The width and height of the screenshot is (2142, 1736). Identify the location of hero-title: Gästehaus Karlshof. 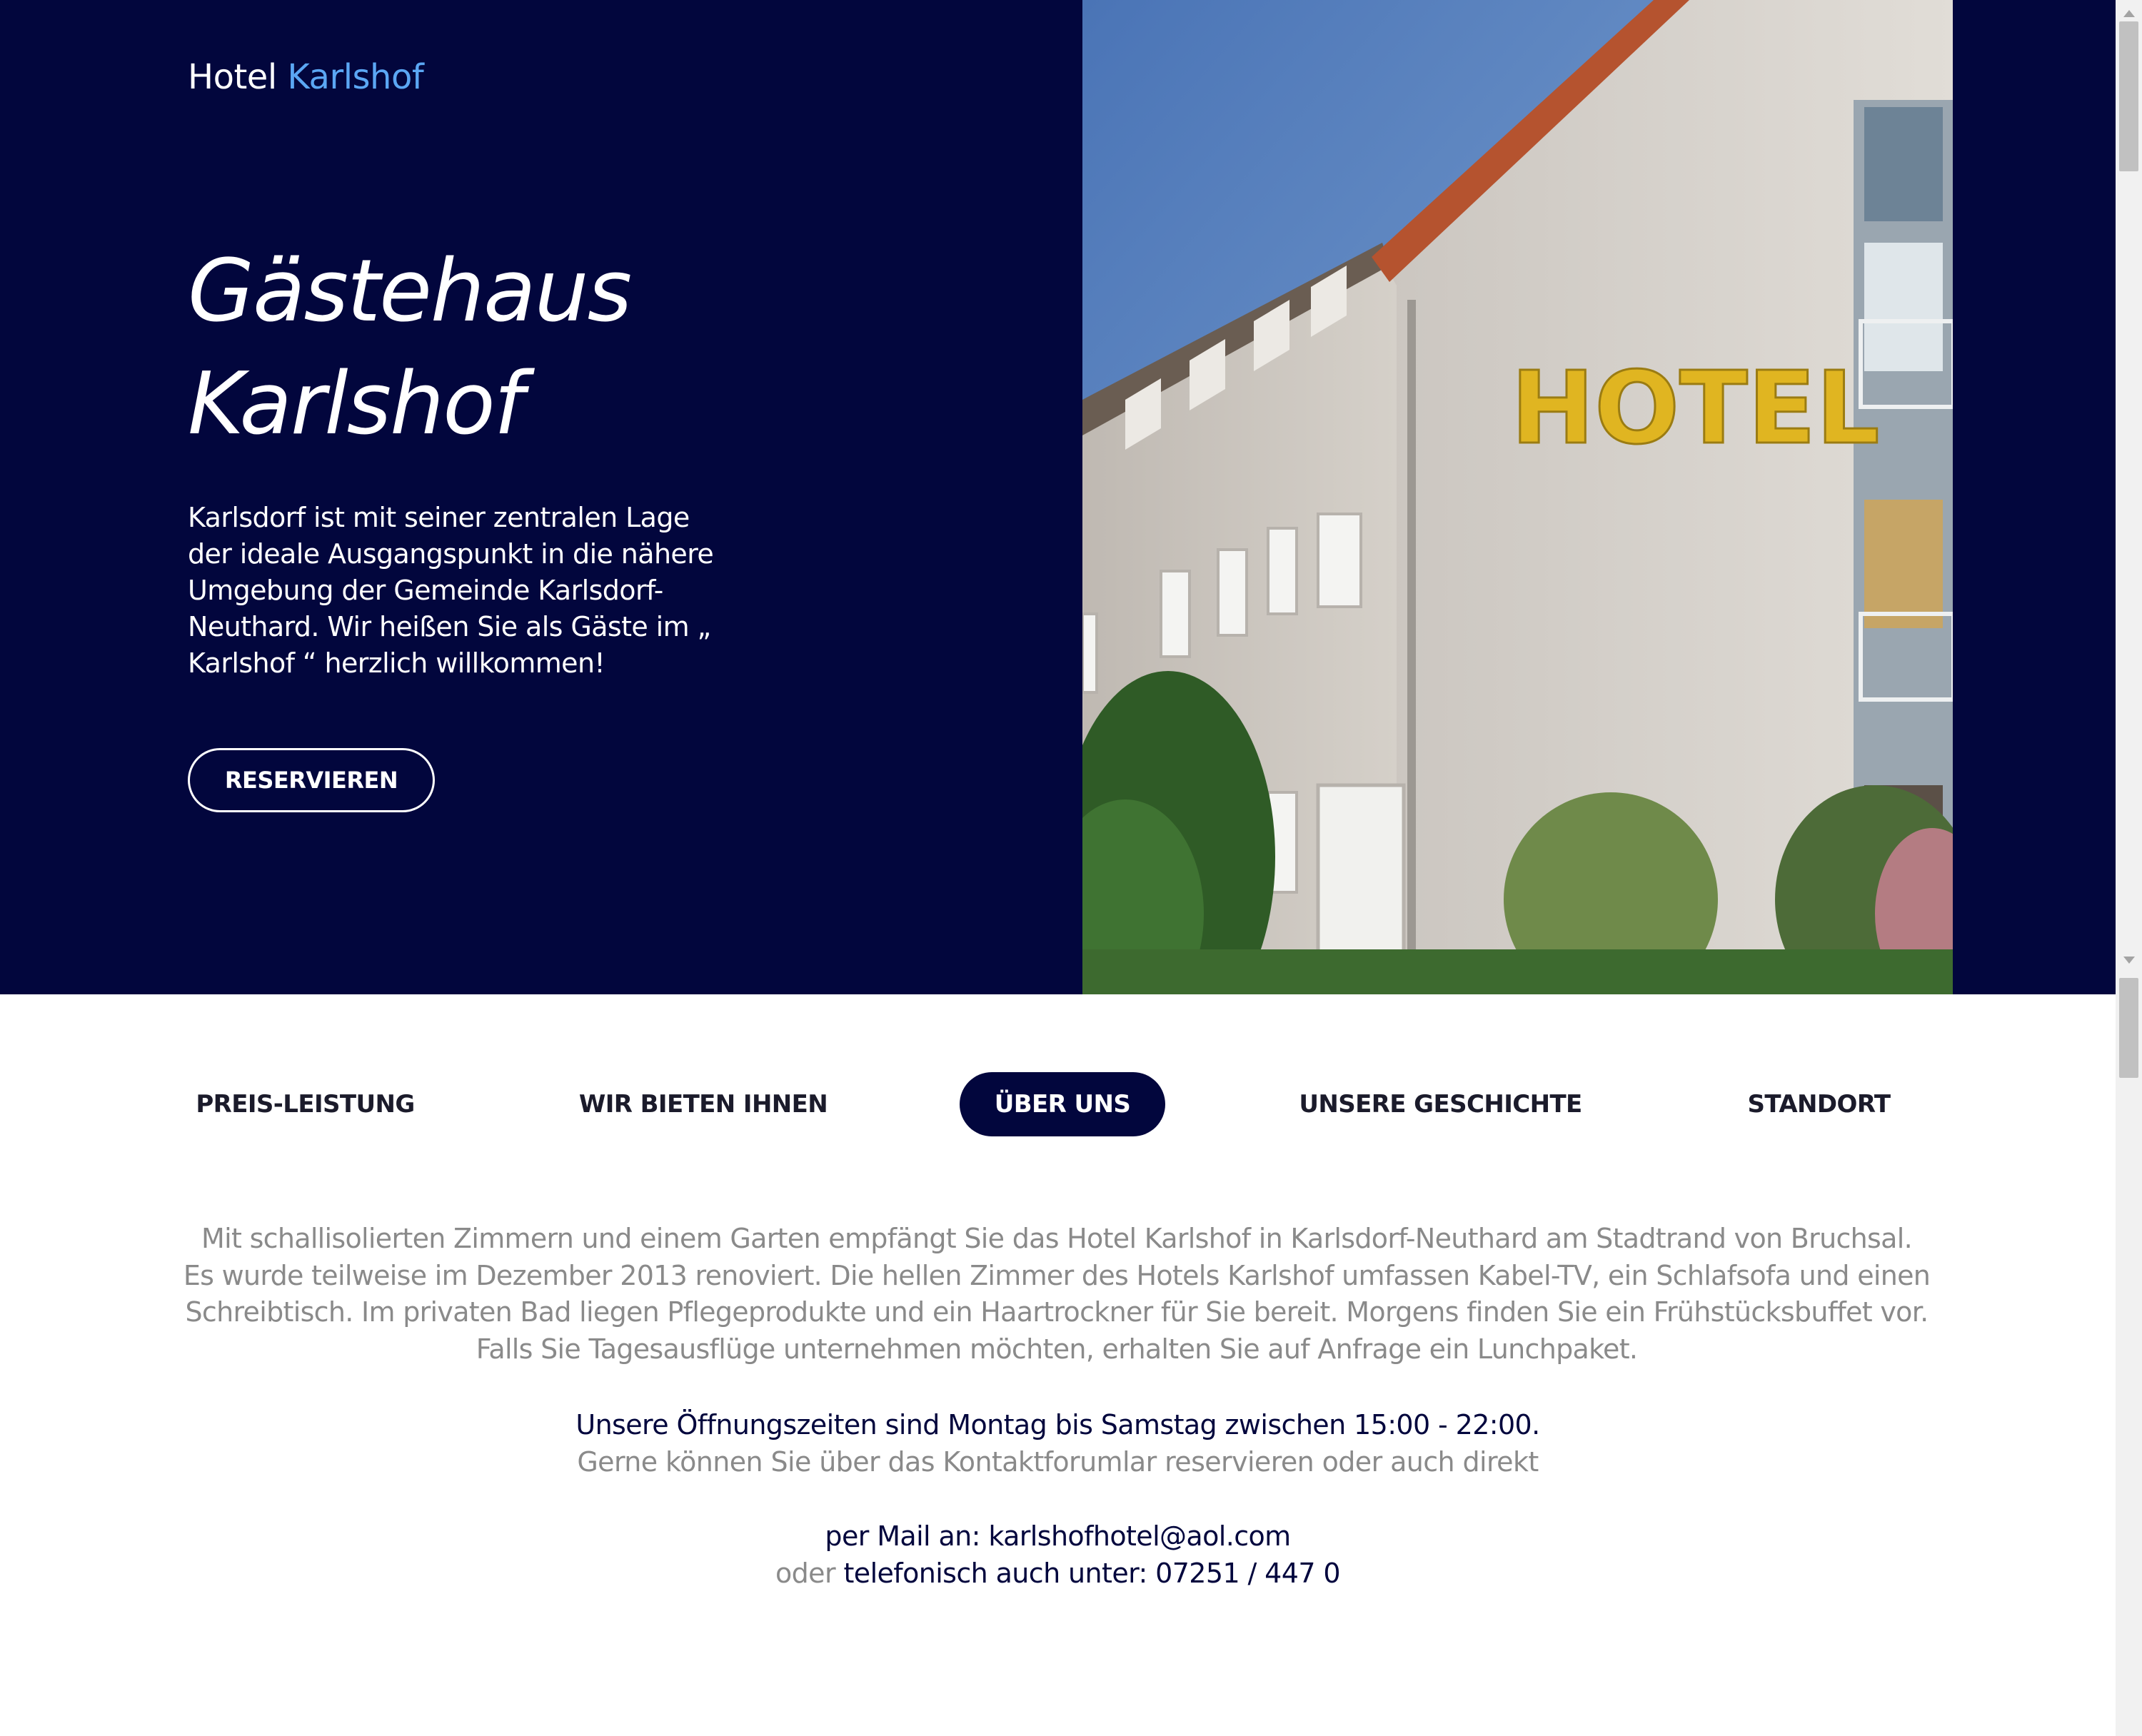
(459, 348).